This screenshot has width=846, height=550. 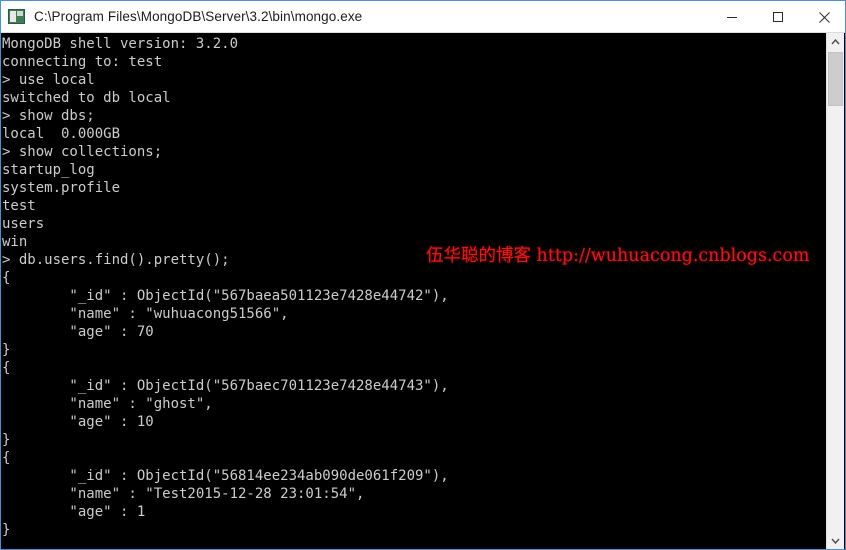 I want to click on scrollbar-track, so click(x=835, y=291).